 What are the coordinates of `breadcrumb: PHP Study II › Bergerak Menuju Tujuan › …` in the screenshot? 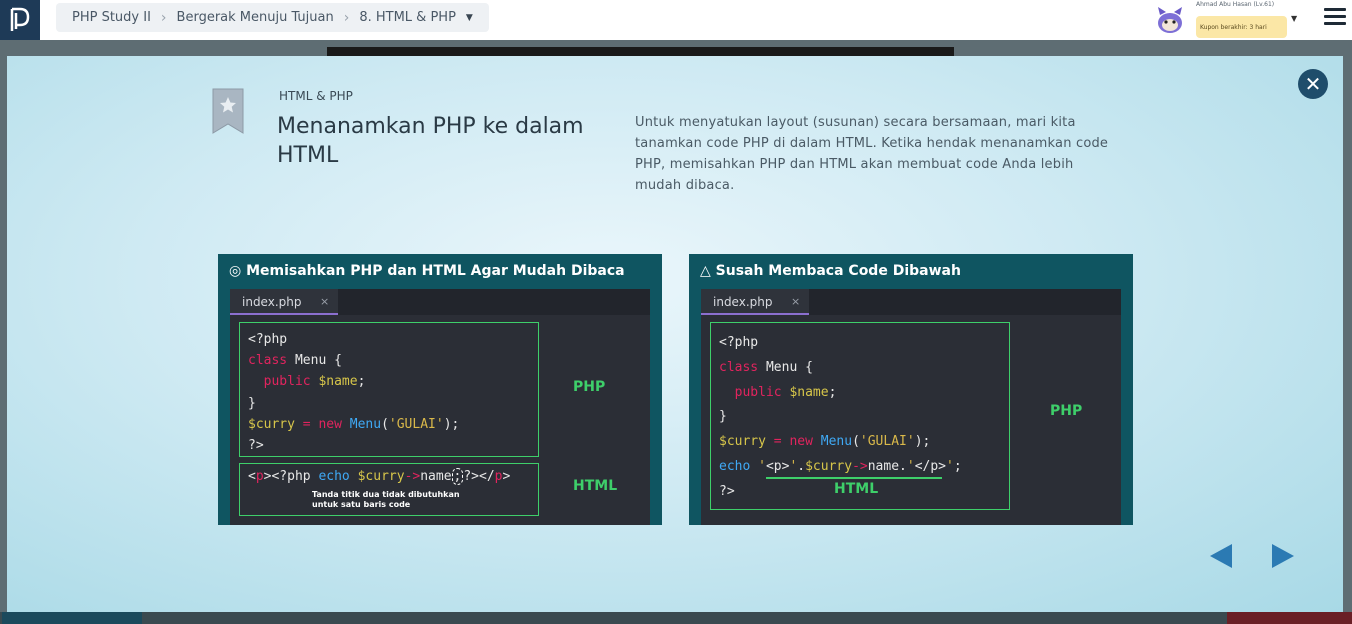 It's located at (272, 17).